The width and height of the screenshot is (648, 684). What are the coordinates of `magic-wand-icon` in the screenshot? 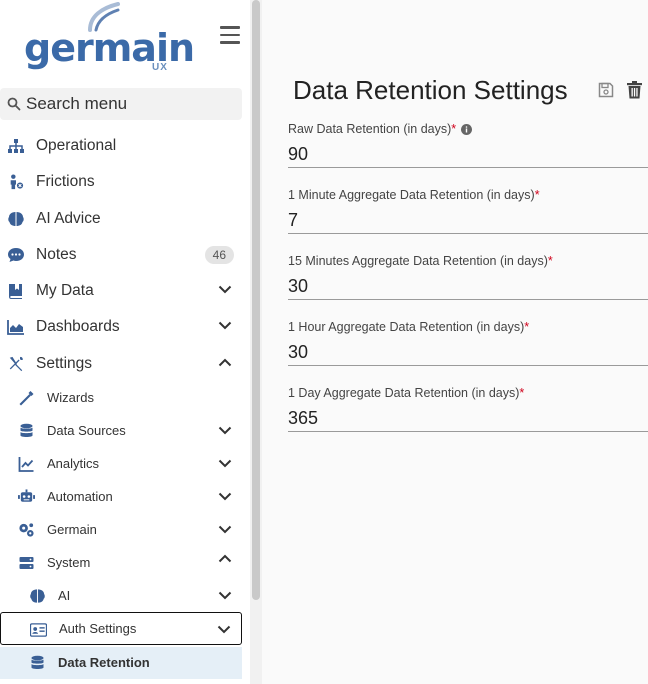 It's located at (26, 398).